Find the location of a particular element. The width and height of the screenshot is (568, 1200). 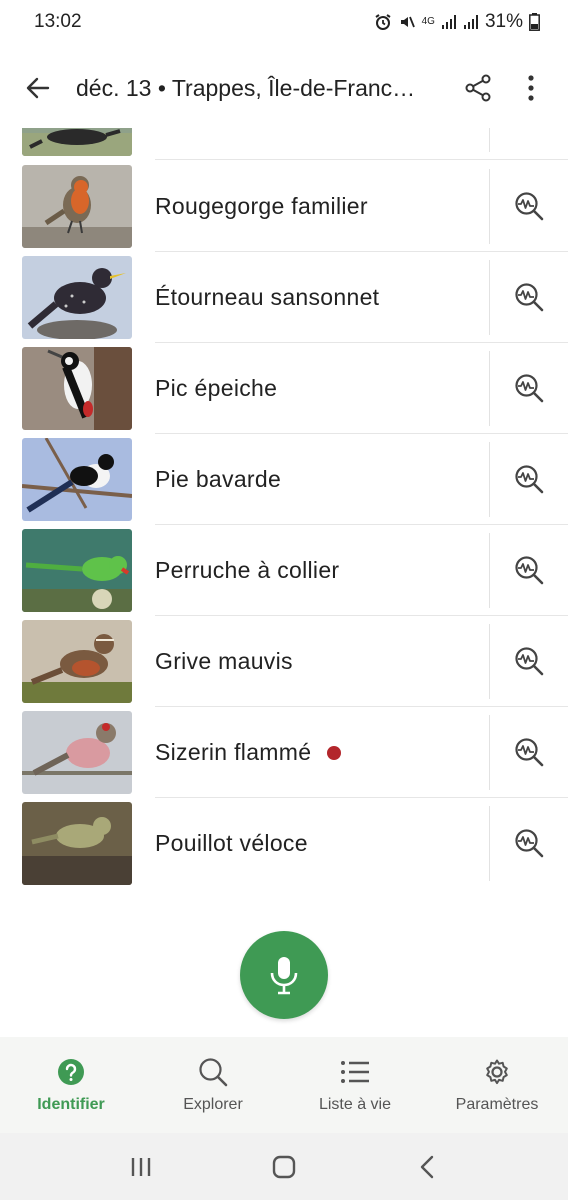

share-button is located at coordinates (478, 88).